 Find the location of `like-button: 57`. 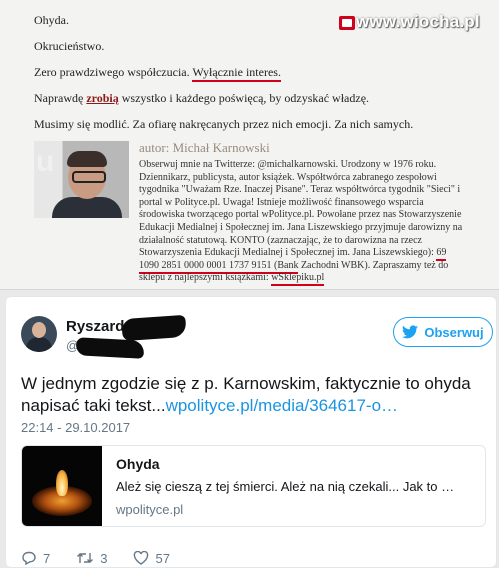

like-button: 57 is located at coordinates (151, 558).